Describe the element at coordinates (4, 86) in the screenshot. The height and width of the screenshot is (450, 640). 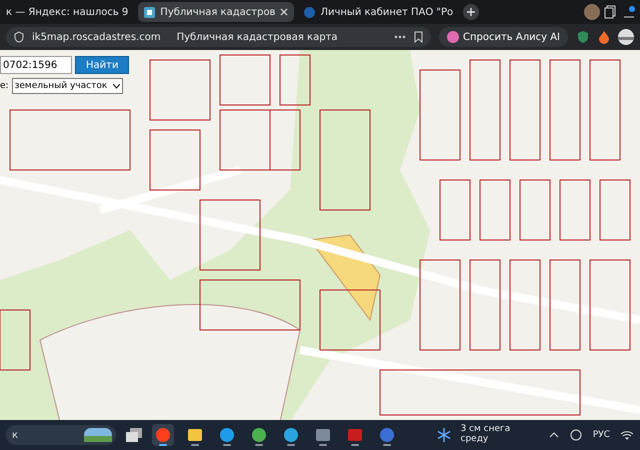
I see `type-label: е:` at that location.